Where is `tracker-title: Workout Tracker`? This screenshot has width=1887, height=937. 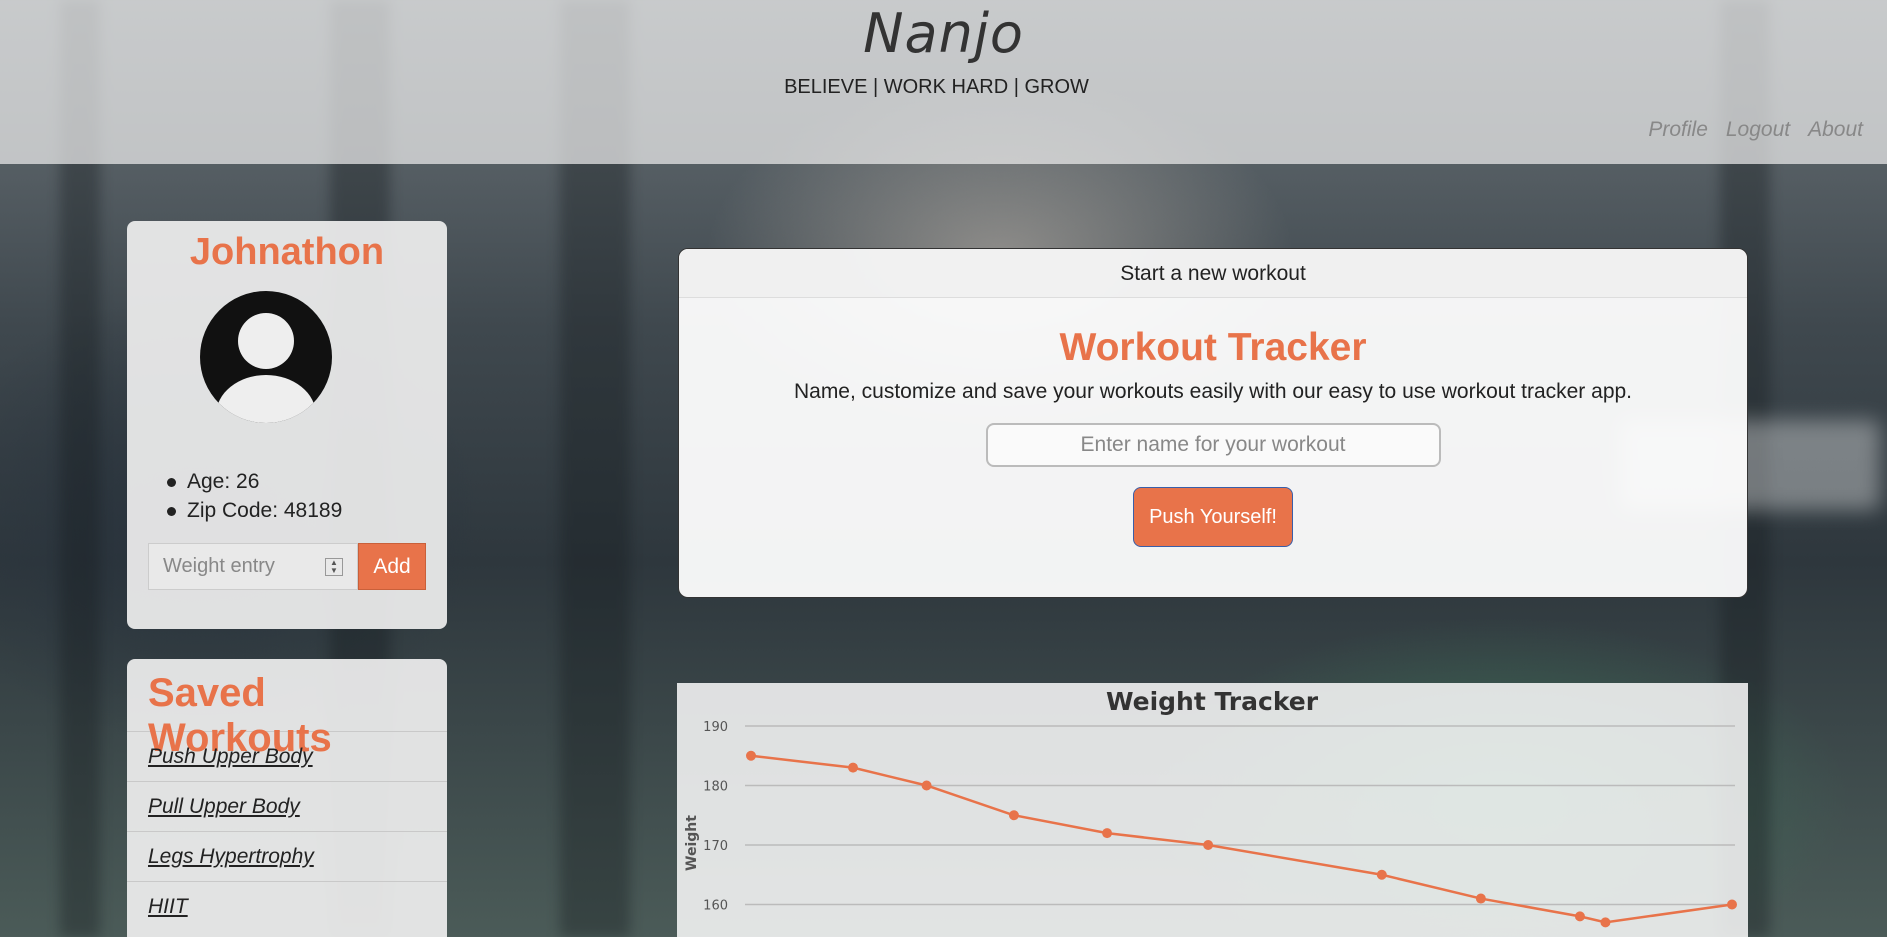 tracker-title: Workout Tracker is located at coordinates (1213, 347).